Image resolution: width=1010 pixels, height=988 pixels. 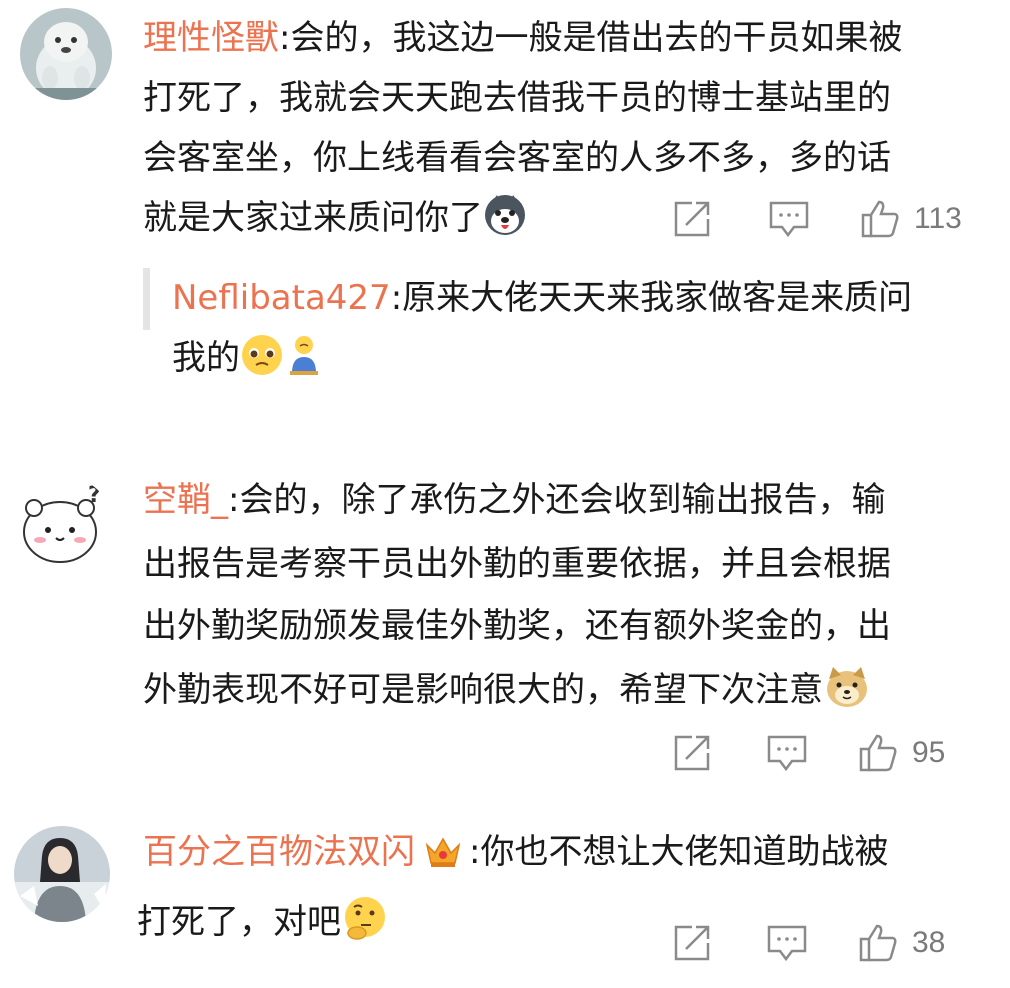 What do you see at coordinates (279, 852) in the screenshot?
I see `username: 百分之百物法双闪` at bounding box center [279, 852].